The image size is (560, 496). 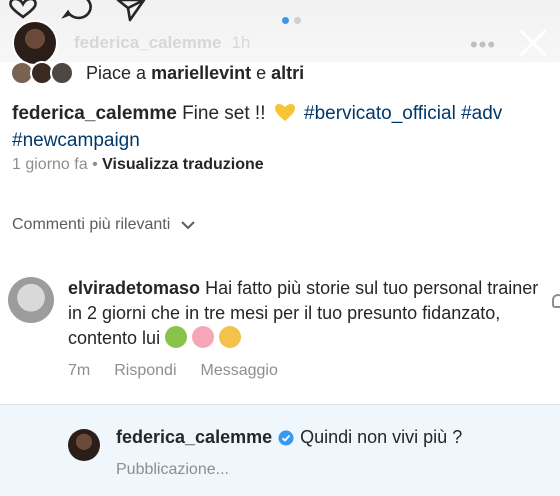 What do you see at coordinates (224, 113) in the screenshot?
I see `caption-text: Fine set !!` at bounding box center [224, 113].